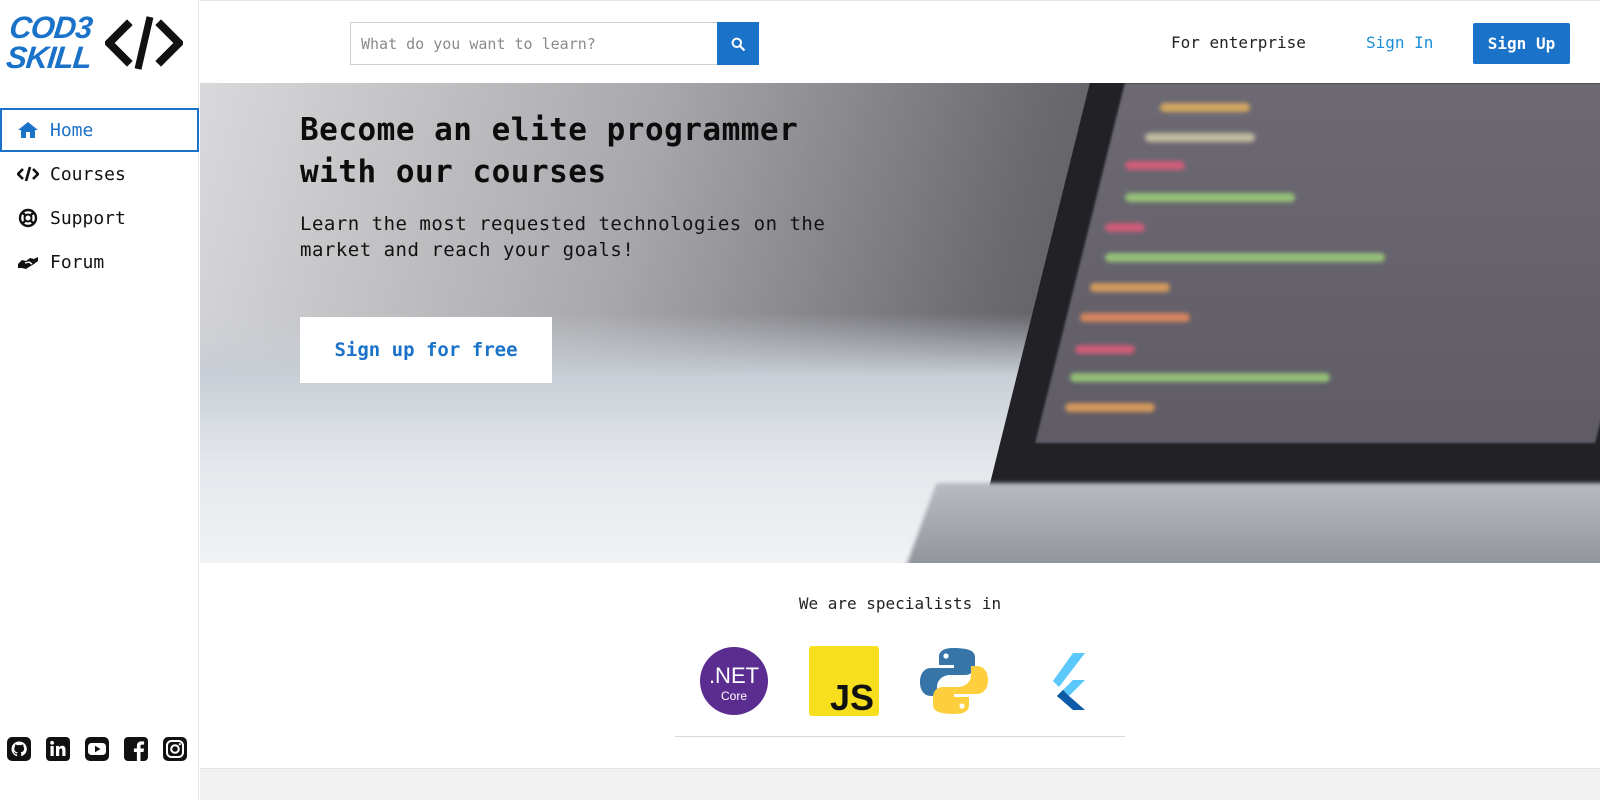 This screenshot has width=1600, height=800. Describe the element at coordinates (50, 27) in the screenshot. I see `brand-line1: COD3` at that location.